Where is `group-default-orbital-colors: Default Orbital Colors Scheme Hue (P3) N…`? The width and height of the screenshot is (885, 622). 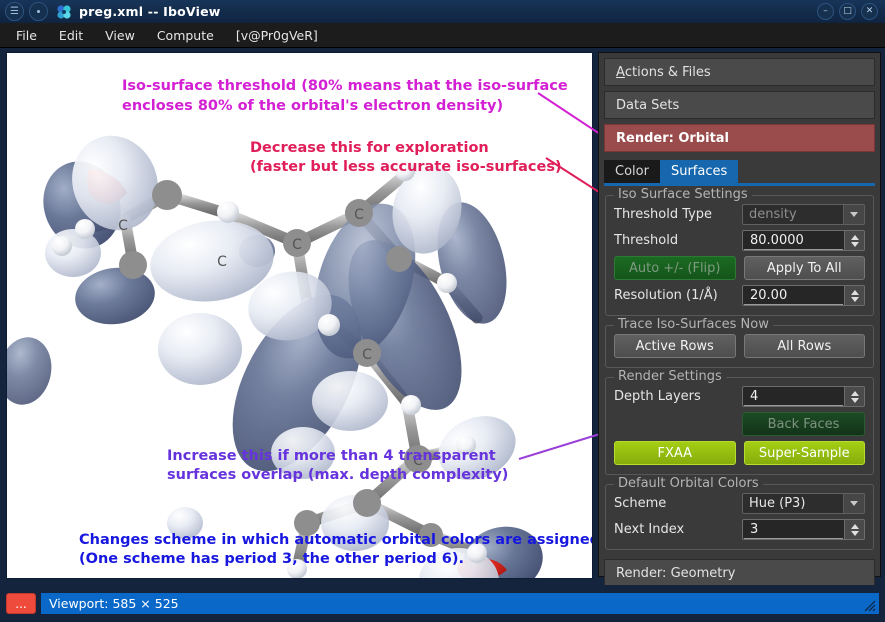
group-default-orbital-colors: Default Orbital Colors Scheme Hue (P3) N… is located at coordinates (739, 513).